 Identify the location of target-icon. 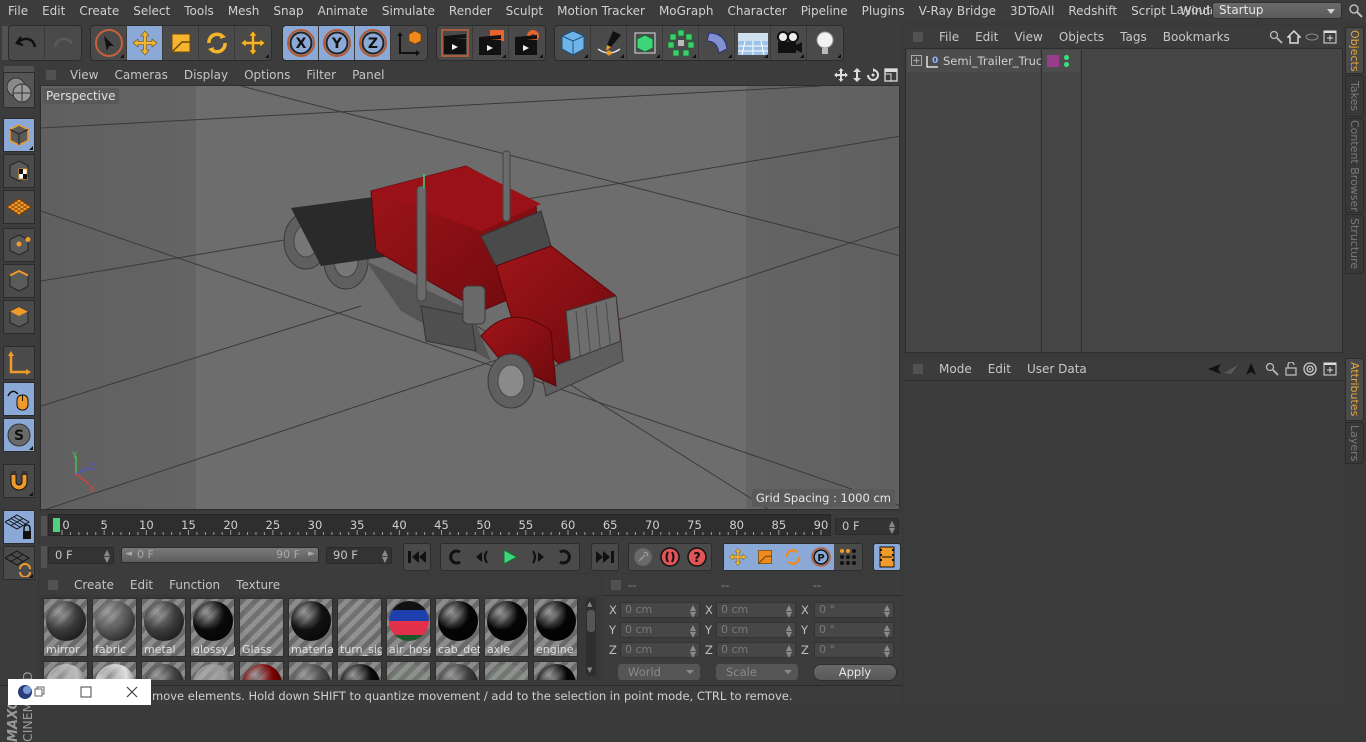
(1310, 368).